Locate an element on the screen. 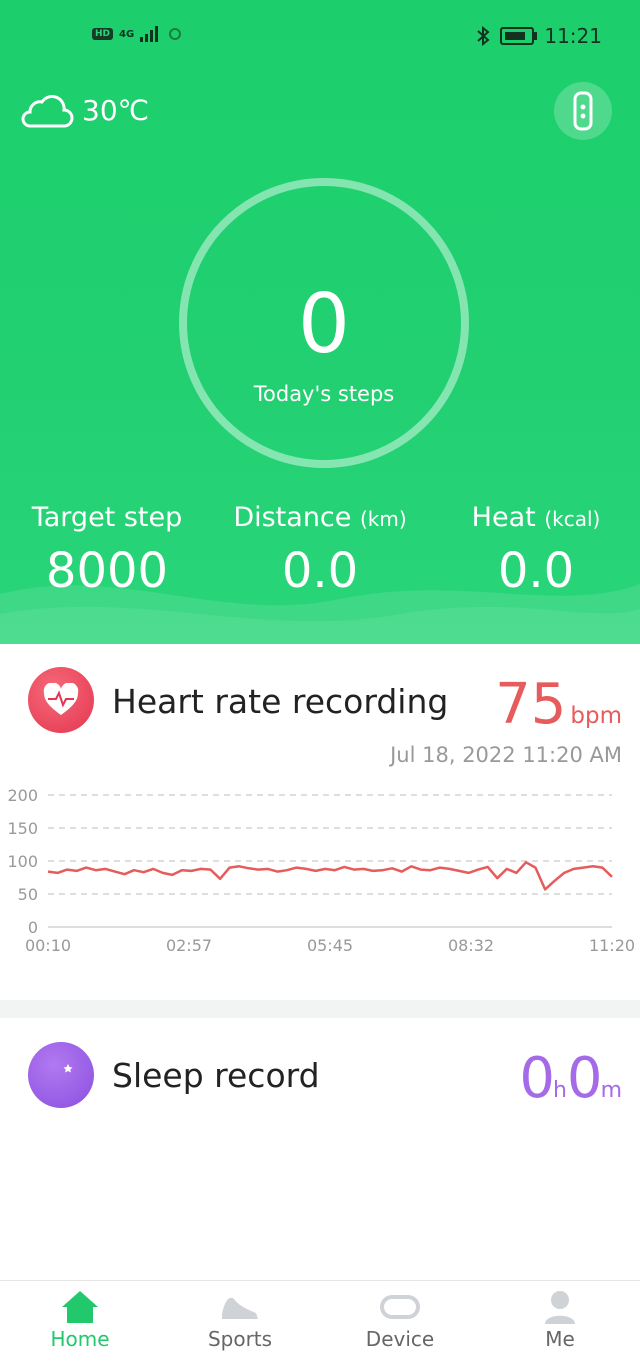 Image resolution: width=640 pixels, height=1370 pixels. minutes-unit: m is located at coordinates (611, 1090).